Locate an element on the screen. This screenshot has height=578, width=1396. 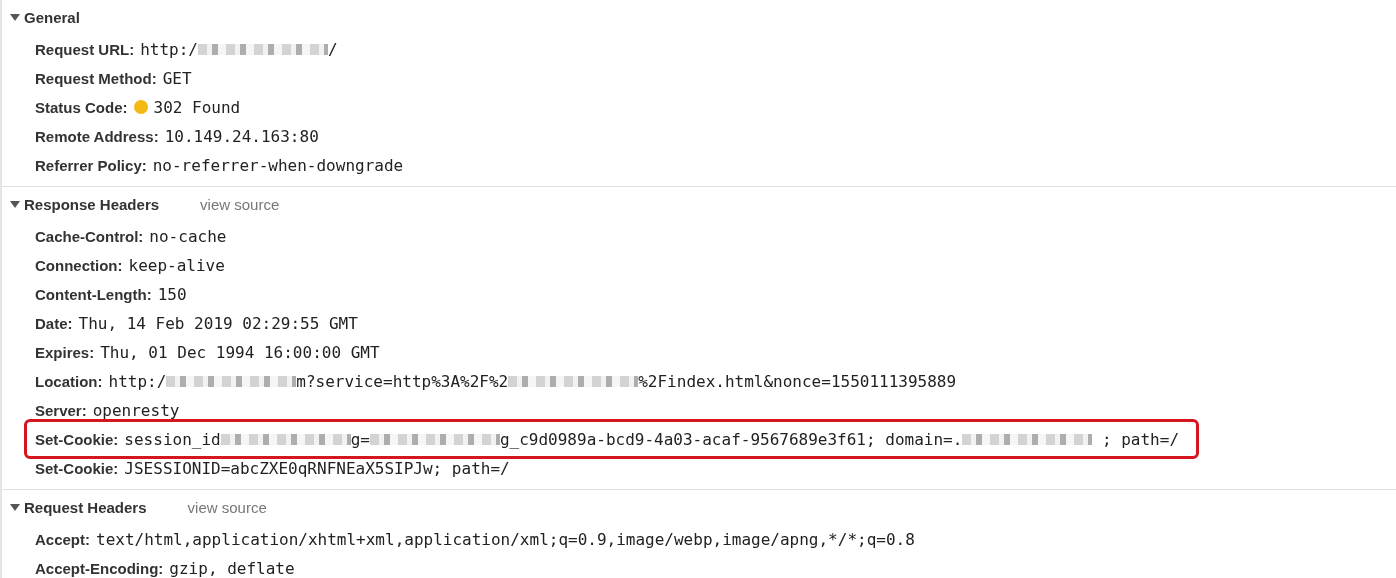
header-value: 10.149.24.163:80 is located at coordinates (241, 136).